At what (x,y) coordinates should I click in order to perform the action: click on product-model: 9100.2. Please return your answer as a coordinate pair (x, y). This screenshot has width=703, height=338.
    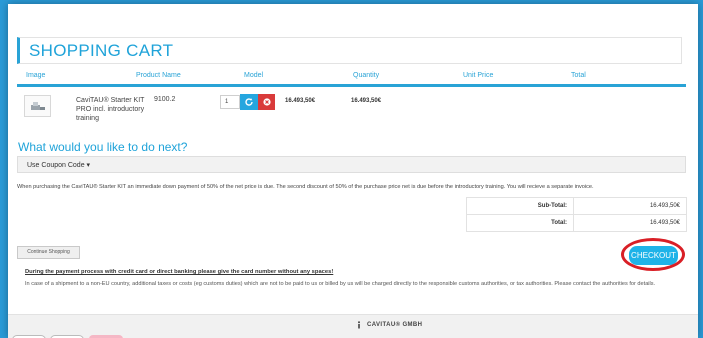
    Looking at the image, I should click on (165, 99).